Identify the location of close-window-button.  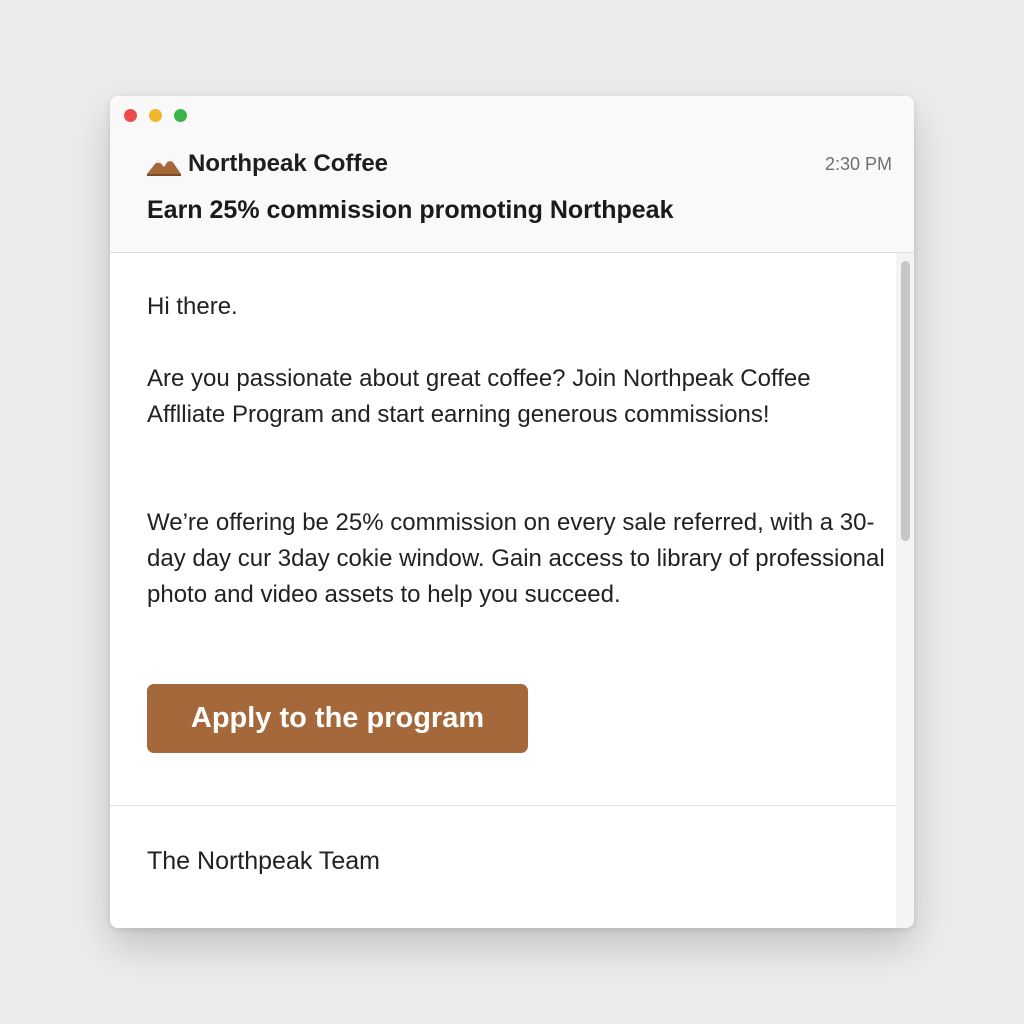
(130, 115).